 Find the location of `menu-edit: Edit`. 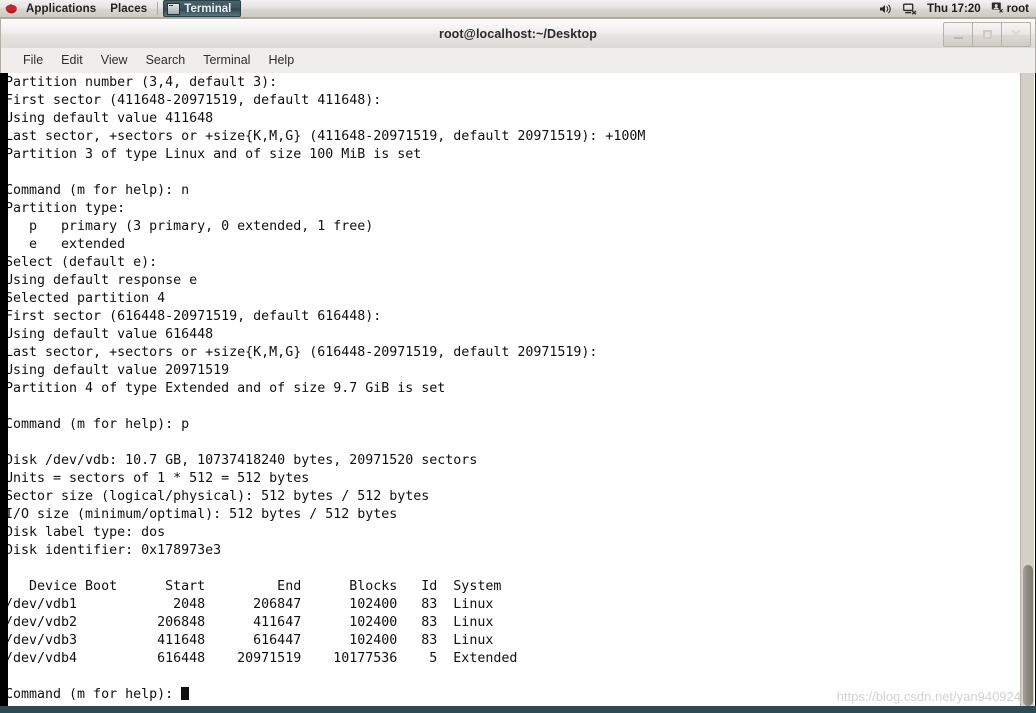

menu-edit: Edit is located at coordinates (72, 60).